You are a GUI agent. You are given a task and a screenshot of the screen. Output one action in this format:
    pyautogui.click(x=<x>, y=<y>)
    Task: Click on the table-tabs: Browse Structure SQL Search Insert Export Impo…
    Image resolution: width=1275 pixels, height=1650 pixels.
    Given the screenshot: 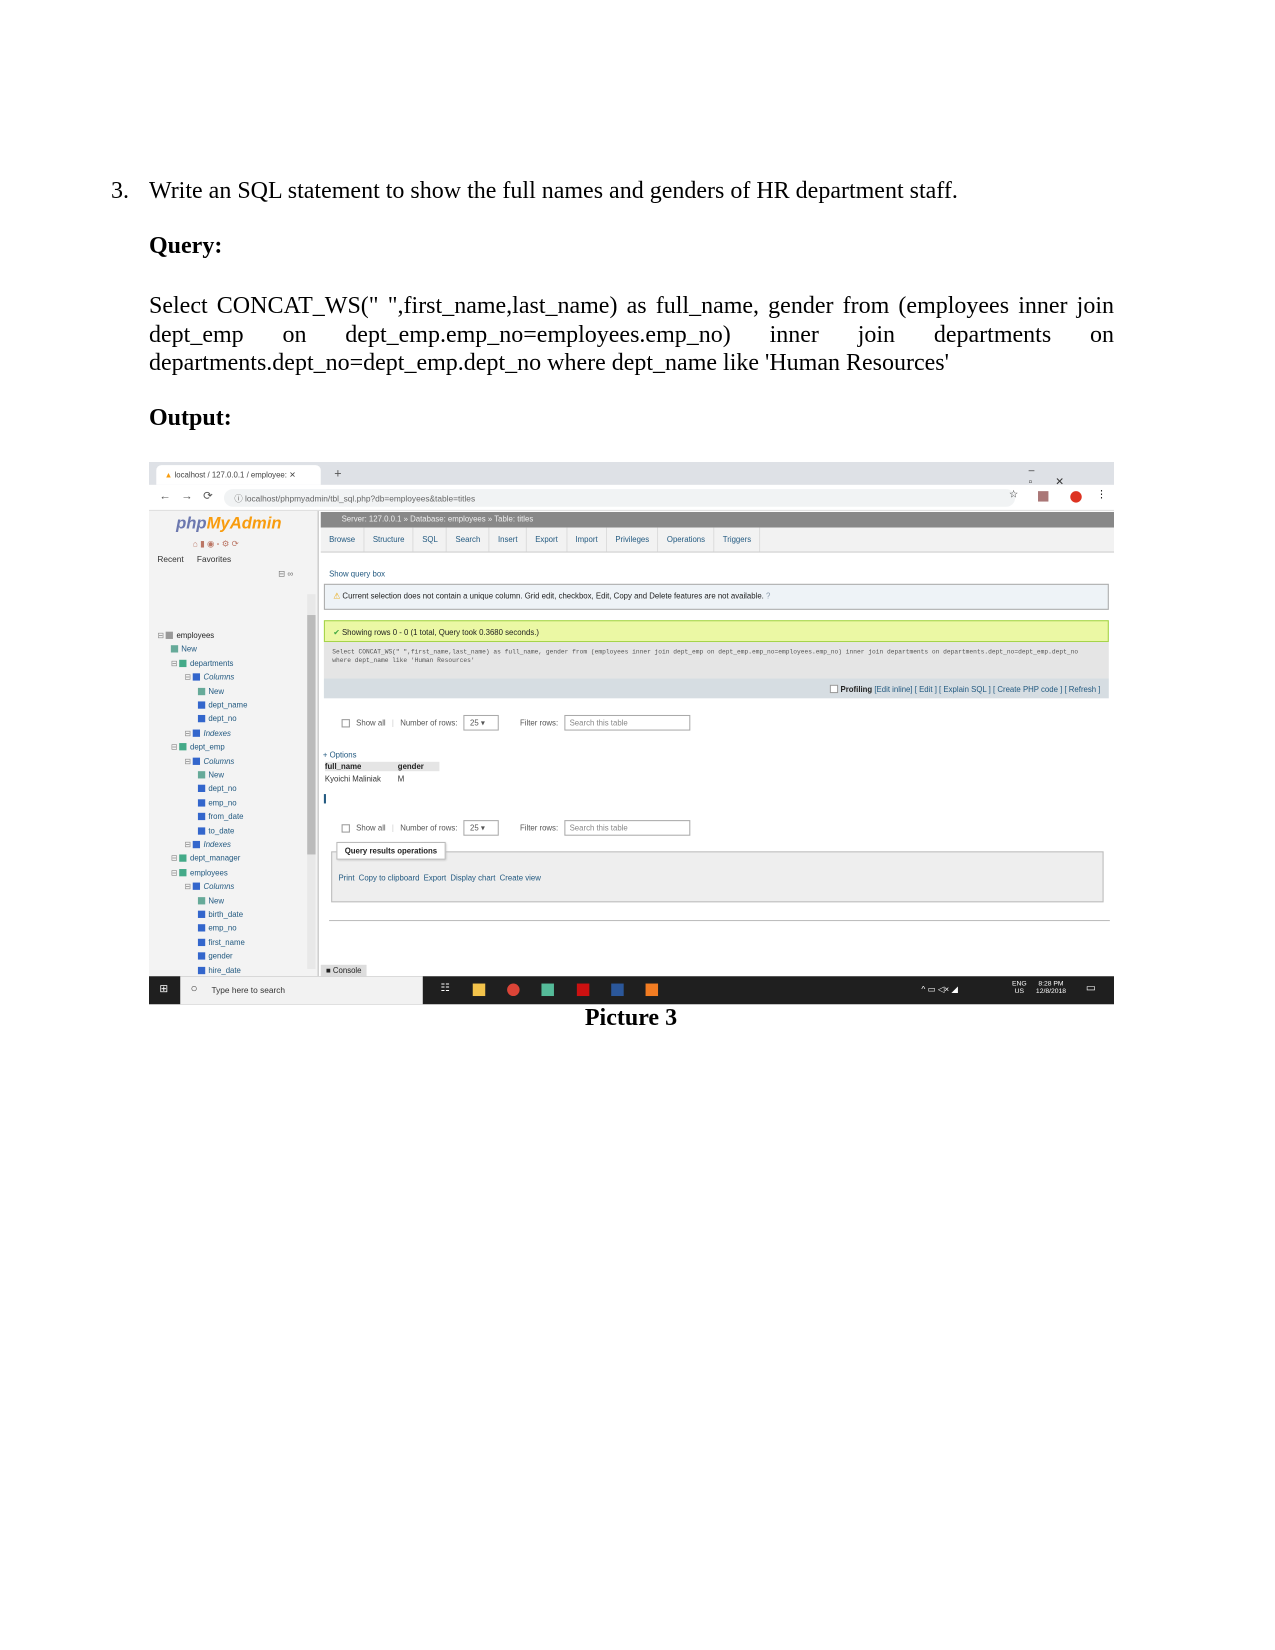 What is the action you would take?
    pyautogui.click(x=717, y=540)
    